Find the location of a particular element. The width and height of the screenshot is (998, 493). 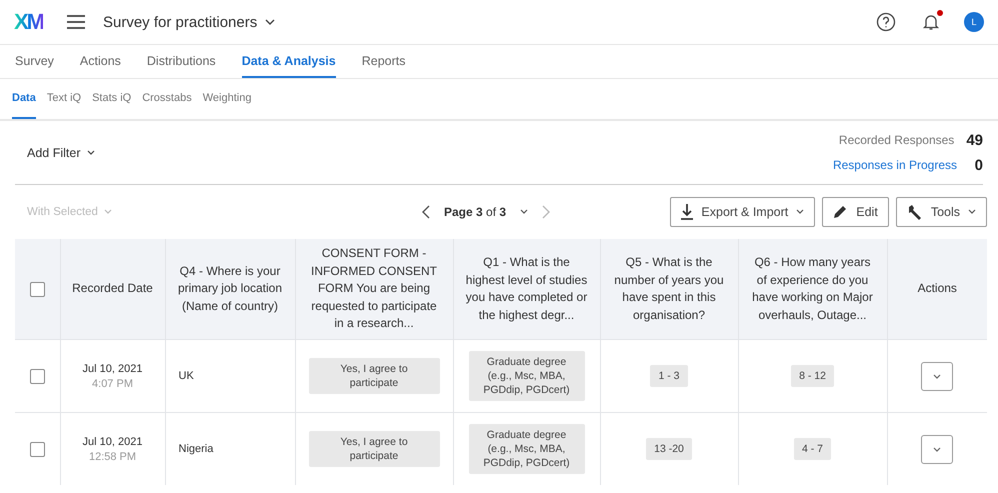

nav-tab: Actions is located at coordinates (100, 61).